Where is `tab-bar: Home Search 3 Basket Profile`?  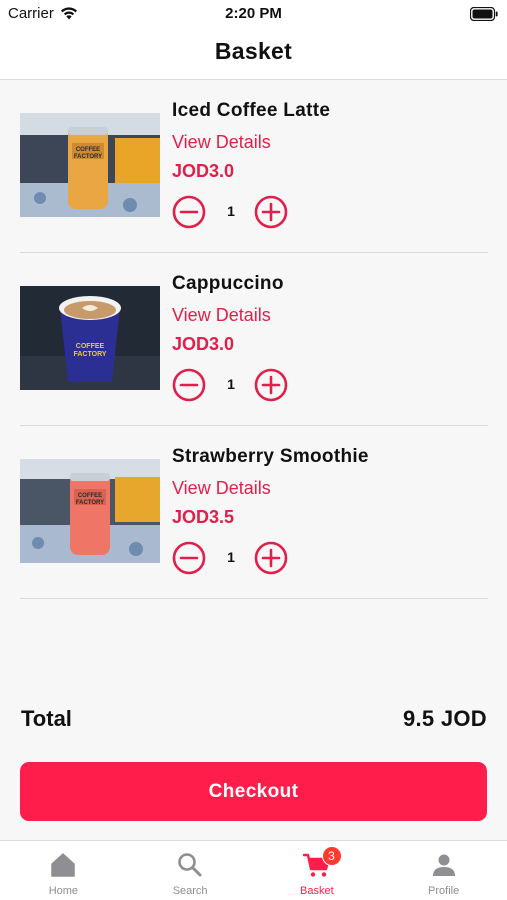 tab-bar: Home Search 3 Basket Profile is located at coordinates (253, 870).